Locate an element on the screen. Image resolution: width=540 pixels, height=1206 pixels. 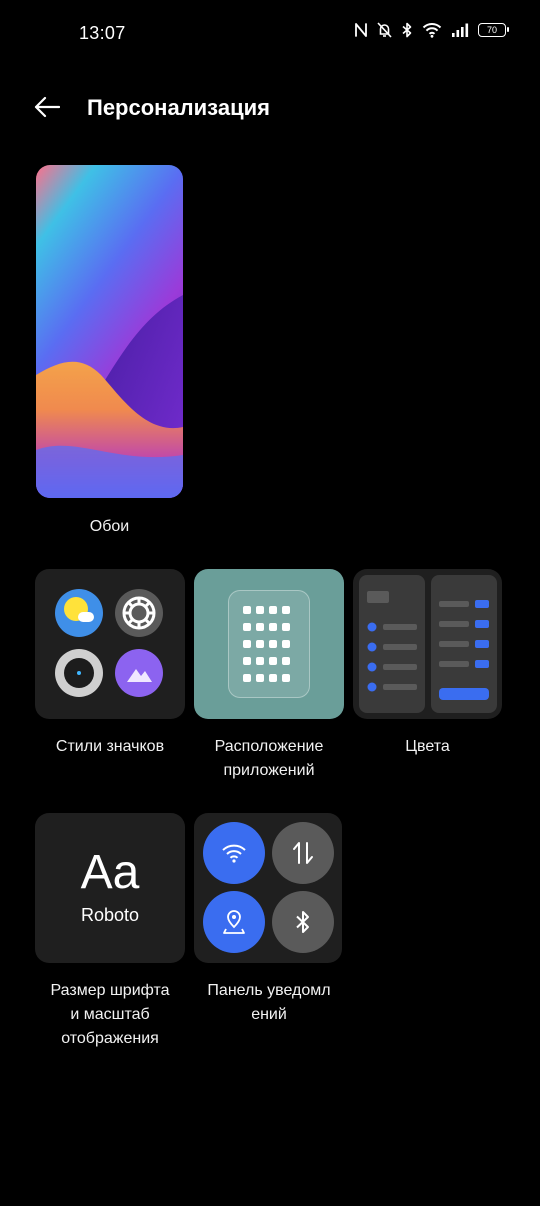
back-button is located at coordinates (47, 107).